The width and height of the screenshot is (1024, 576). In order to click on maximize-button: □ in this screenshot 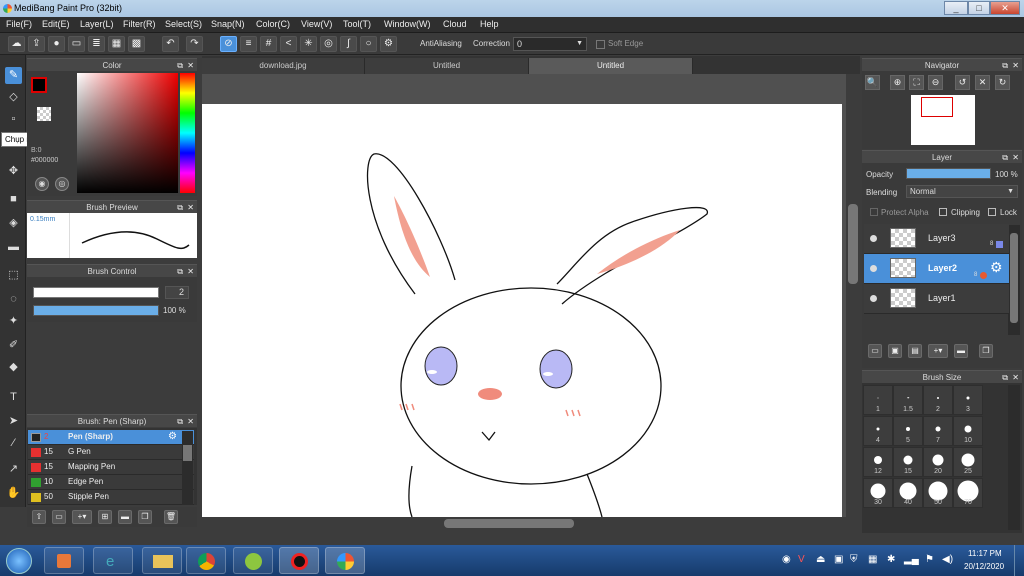, I will do `click(979, 8)`.